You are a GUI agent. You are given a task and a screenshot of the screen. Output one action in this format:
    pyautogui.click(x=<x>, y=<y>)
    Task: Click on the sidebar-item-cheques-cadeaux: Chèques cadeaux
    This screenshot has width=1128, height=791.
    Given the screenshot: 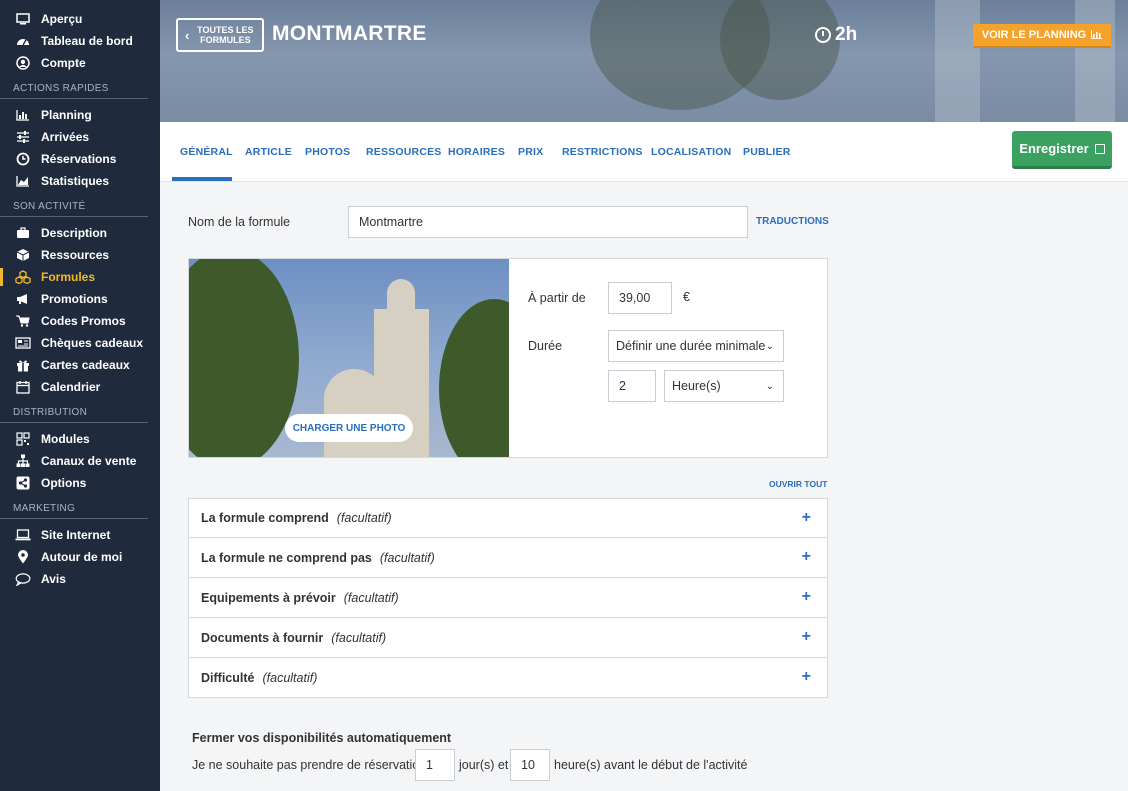 What is the action you would take?
    pyautogui.click(x=80, y=343)
    